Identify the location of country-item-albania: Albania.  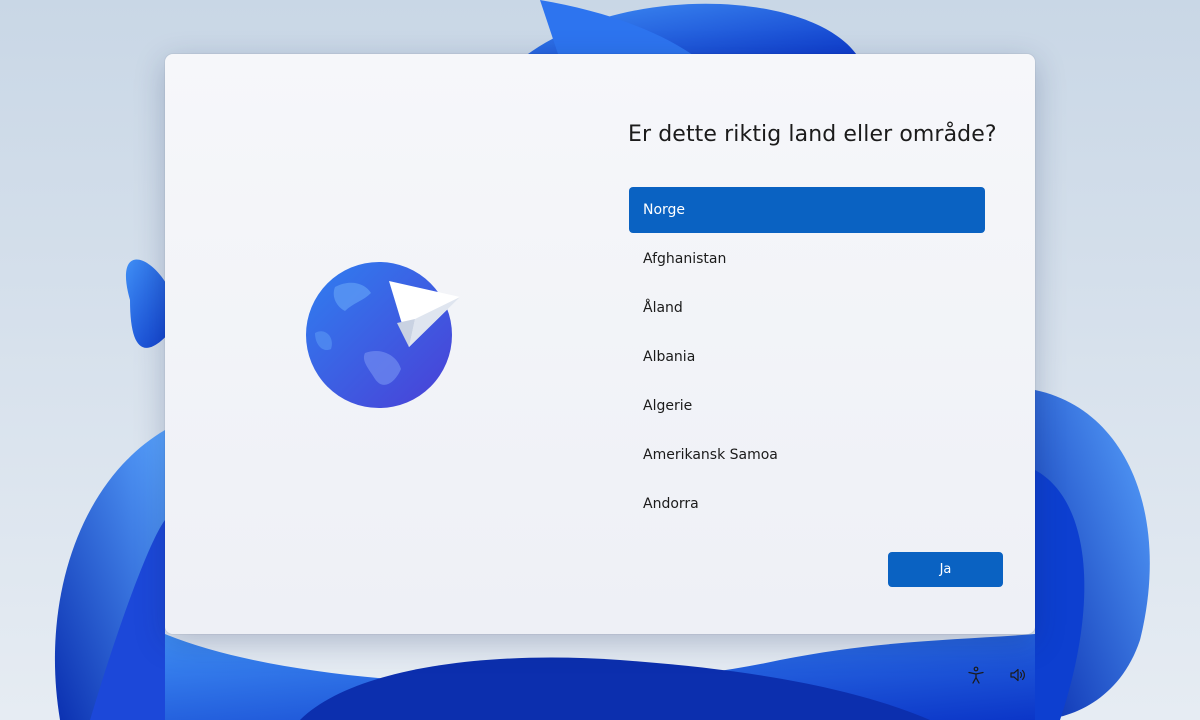
(807, 357).